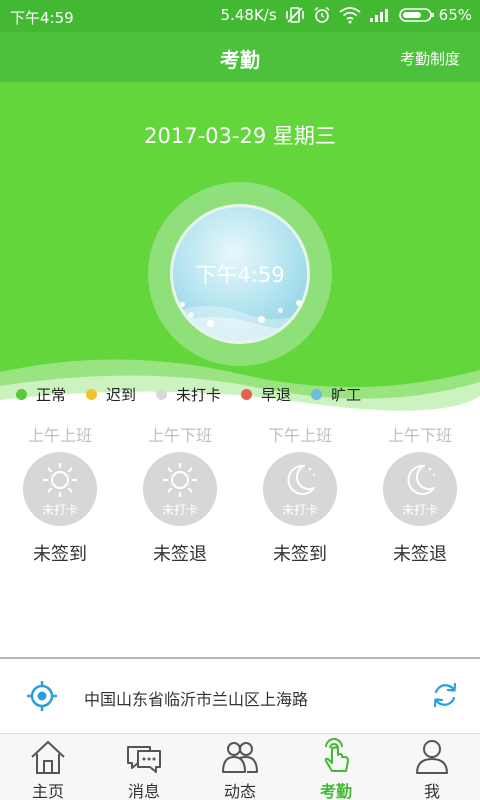 This screenshot has width=480, height=800. What do you see at coordinates (240, 57) in the screenshot?
I see `title-bar: 考勤 考勤制度` at bounding box center [240, 57].